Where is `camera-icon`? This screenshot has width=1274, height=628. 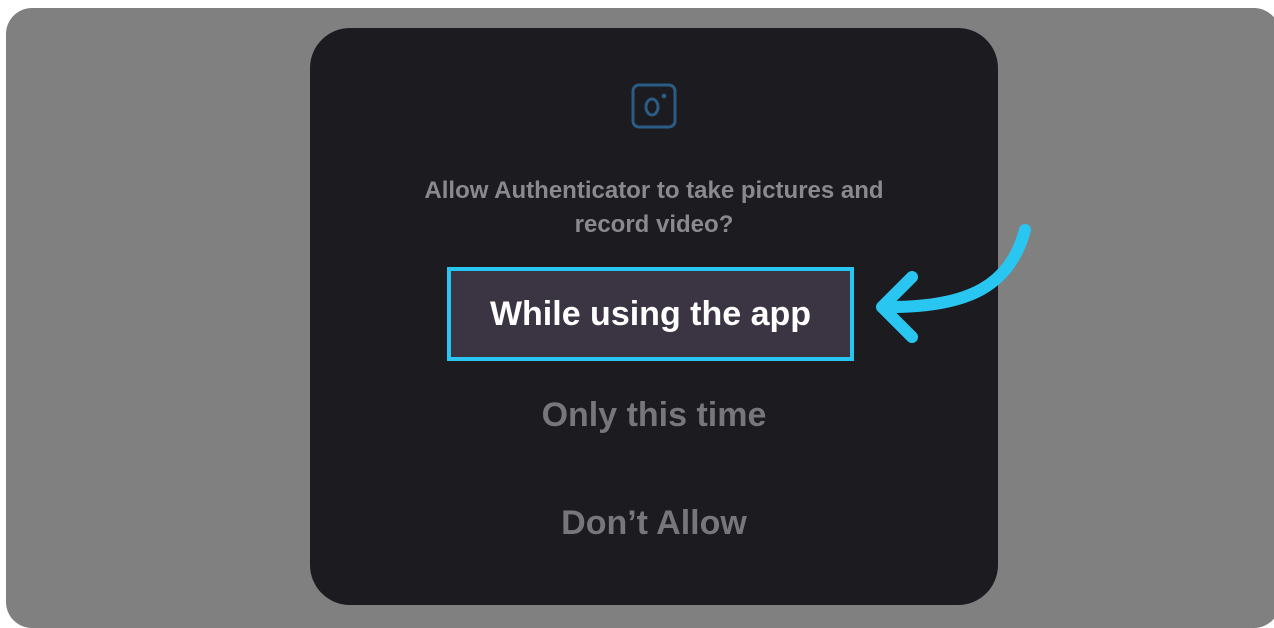 camera-icon is located at coordinates (654, 106).